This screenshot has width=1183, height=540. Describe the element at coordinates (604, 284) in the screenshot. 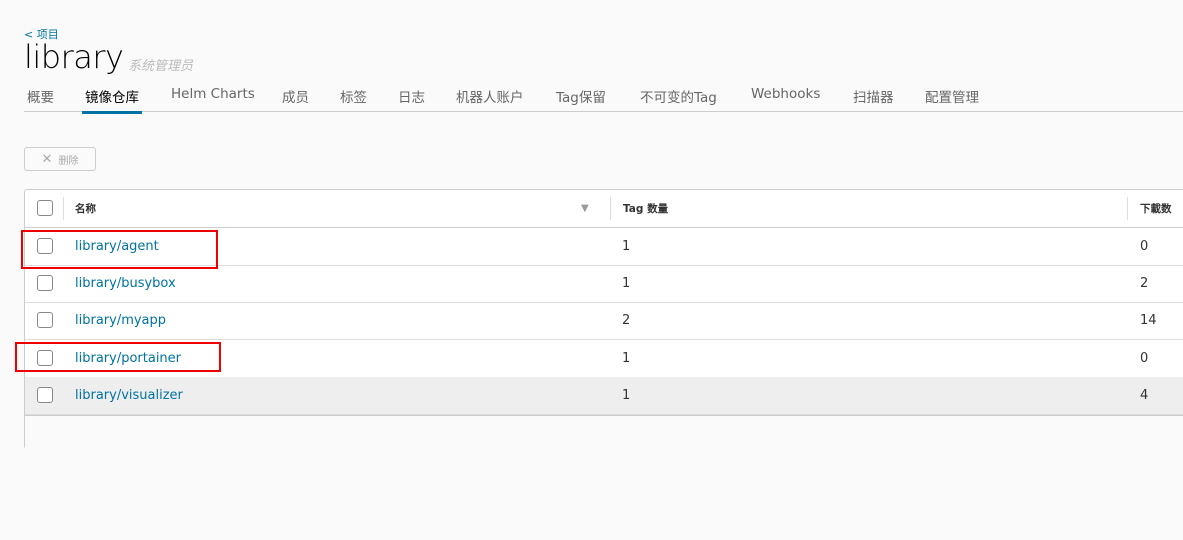

I see `table-row: library/busybox 1 2` at that location.